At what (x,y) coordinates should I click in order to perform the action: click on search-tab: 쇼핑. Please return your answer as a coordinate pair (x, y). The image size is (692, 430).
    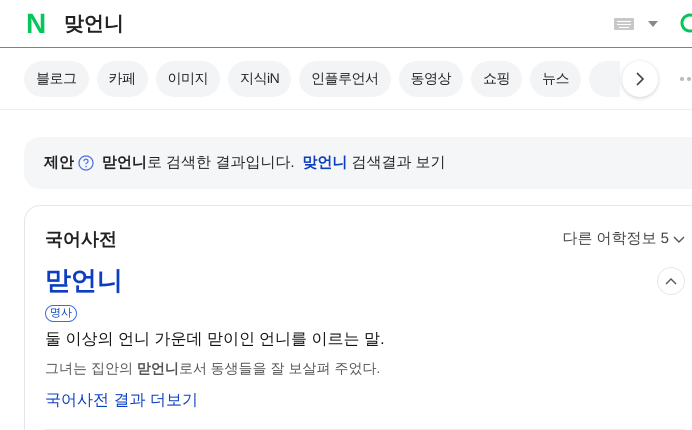
    Looking at the image, I should click on (496, 78).